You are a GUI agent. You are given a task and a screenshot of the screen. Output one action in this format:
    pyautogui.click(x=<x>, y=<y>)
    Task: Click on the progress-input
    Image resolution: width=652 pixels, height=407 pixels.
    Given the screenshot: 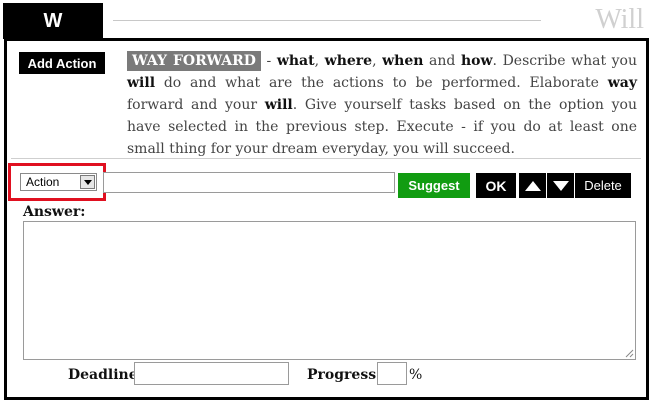 What is the action you would take?
    pyautogui.click(x=392, y=373)
    